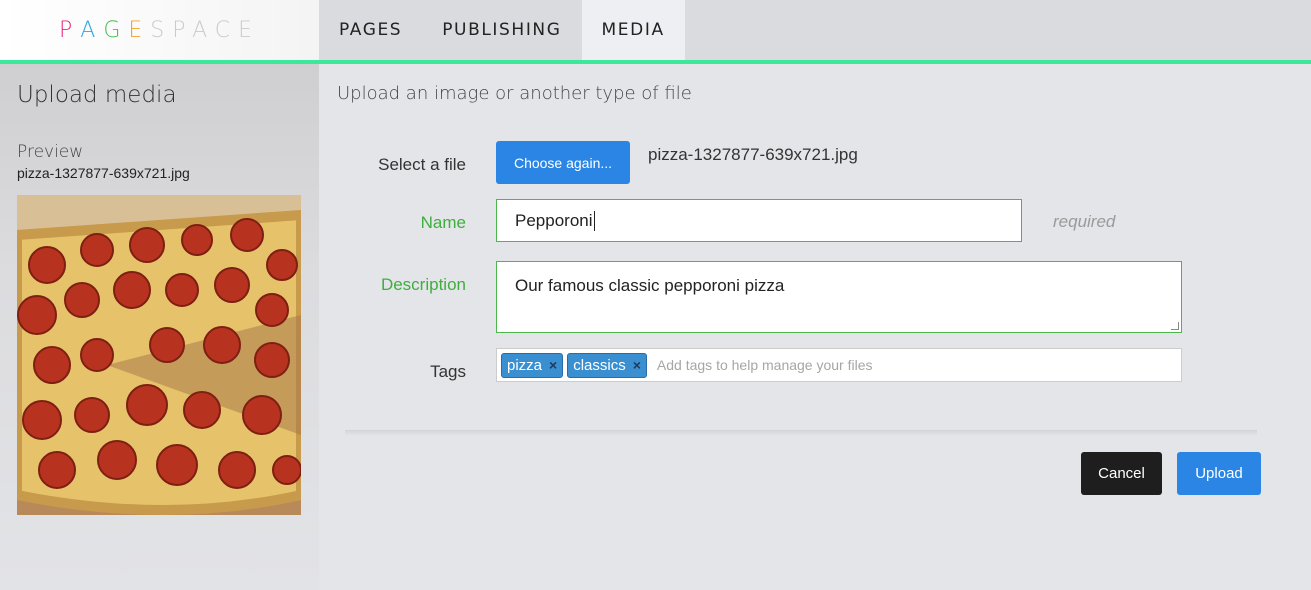 This screenshot has width=1311, height=590. What do you see at coordinates (525, 365) in the screenshot?
I see `tag-label: pizza` at bounding box center [525, 365].